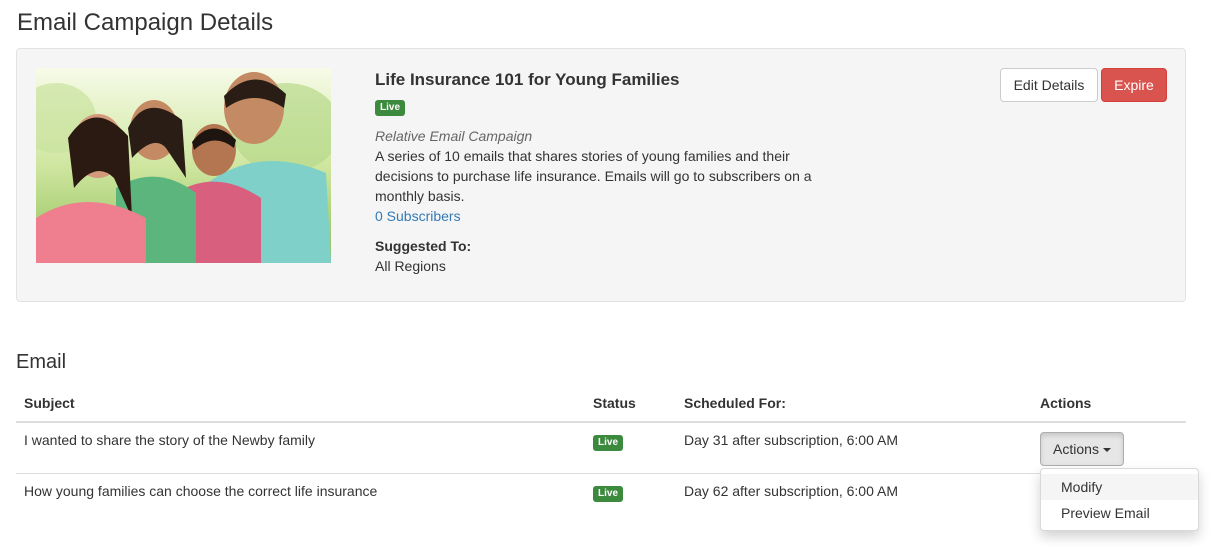 Image resolution: width=1219 pixels, height=547 pixels. What do you see at coordinates (1119, 487) in the screenshot?
I see `menu-item-modify: Modify` at bounding box center [1119, 487].